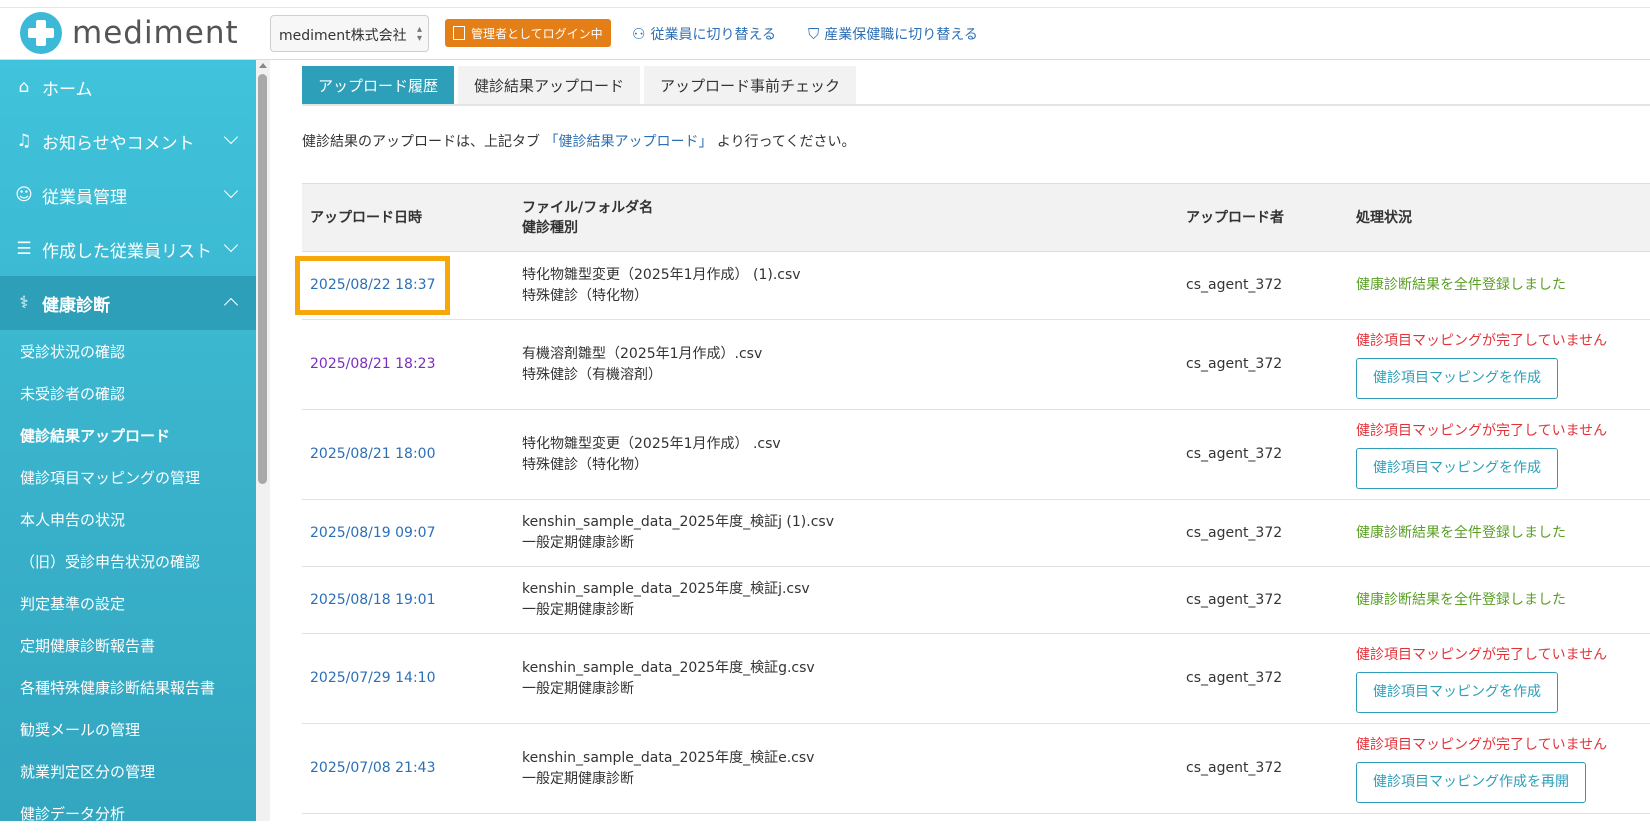 This screenshot has height=834, width=1650. Describe the element at coordinates (24, 249) in the screenshot. I see `user-list-icon: ☰` at that location.